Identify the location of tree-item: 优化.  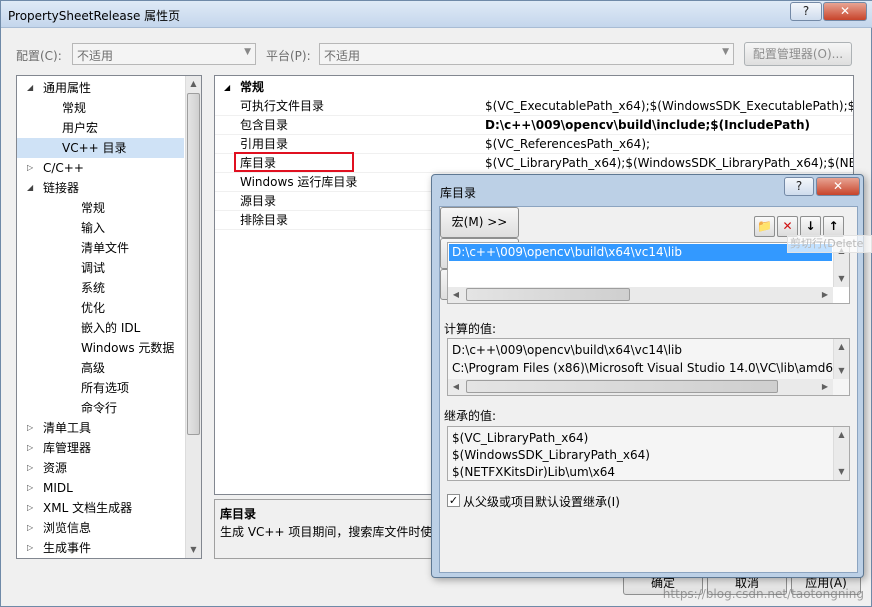
(100, 308).